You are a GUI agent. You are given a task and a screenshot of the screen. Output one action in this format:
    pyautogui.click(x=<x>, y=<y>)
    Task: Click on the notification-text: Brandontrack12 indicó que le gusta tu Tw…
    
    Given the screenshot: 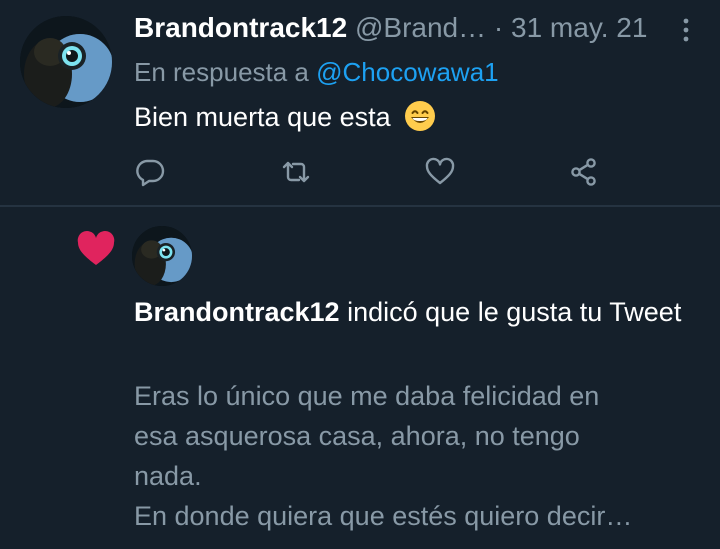 What is the action you would take?
    pyautogui.click(x=414, y=312)
    